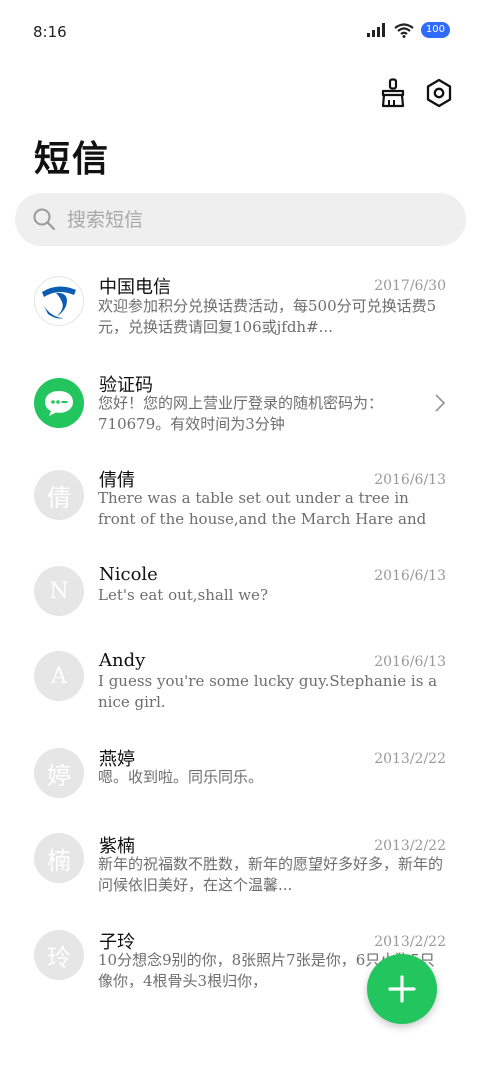 The image size is (480, 1067). Describe the element at coordinates (240, 30) in the screenshot. I see `status-bar: 8:16 100` at that location.